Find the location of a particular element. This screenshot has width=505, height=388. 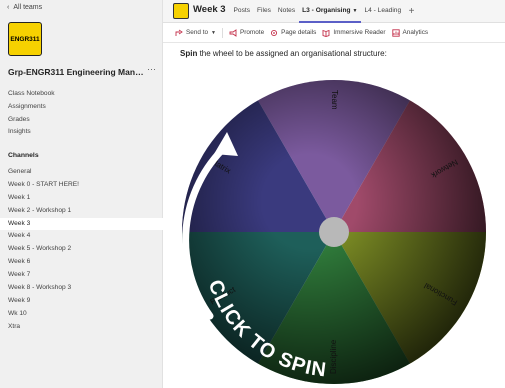

channel-item: Week 5 - Workshop 2 is located at coordinates (81, 249).